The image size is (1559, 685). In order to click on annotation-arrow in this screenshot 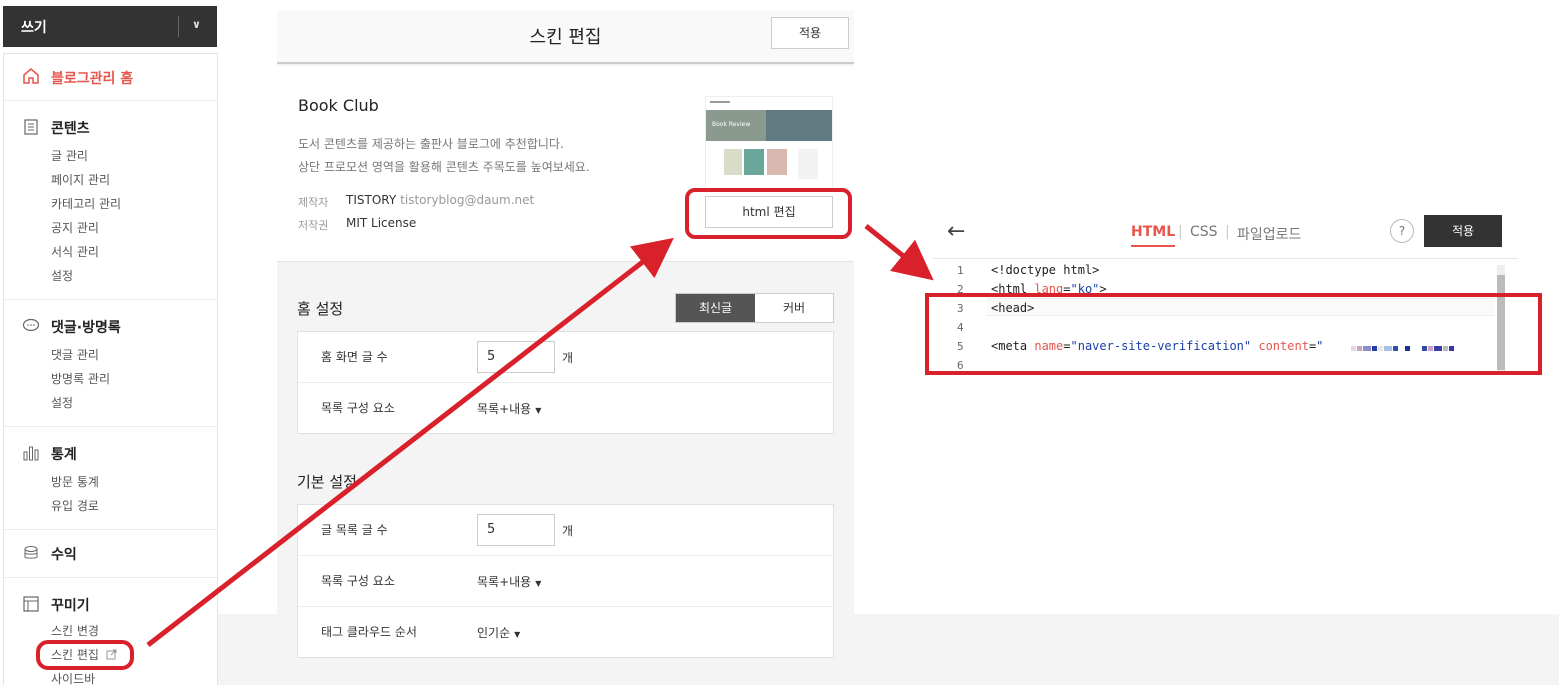, I will do `click(899, 252)`.